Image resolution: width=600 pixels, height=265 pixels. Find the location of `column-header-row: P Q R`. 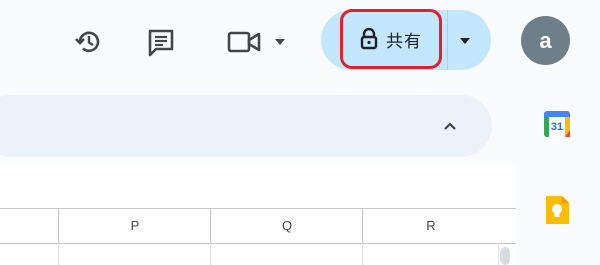

column-header-row: P Q R is located at coordinates (258, 226).